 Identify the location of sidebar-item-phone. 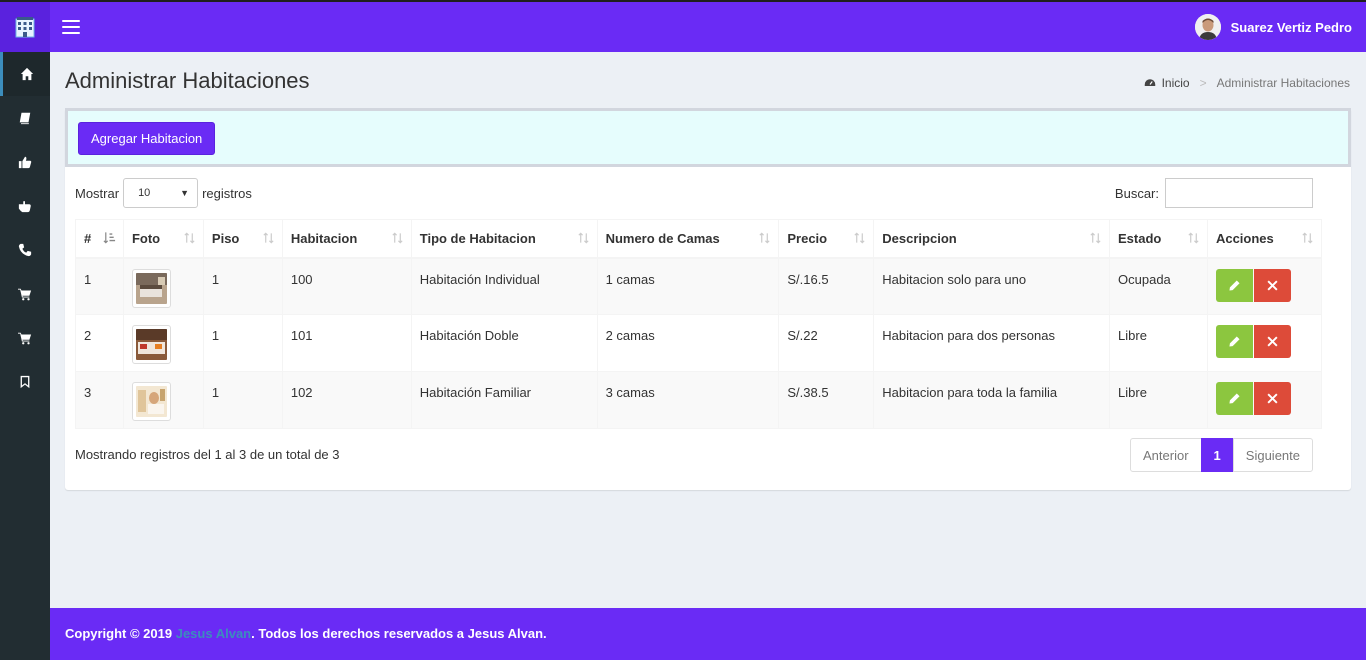
(25, 250).